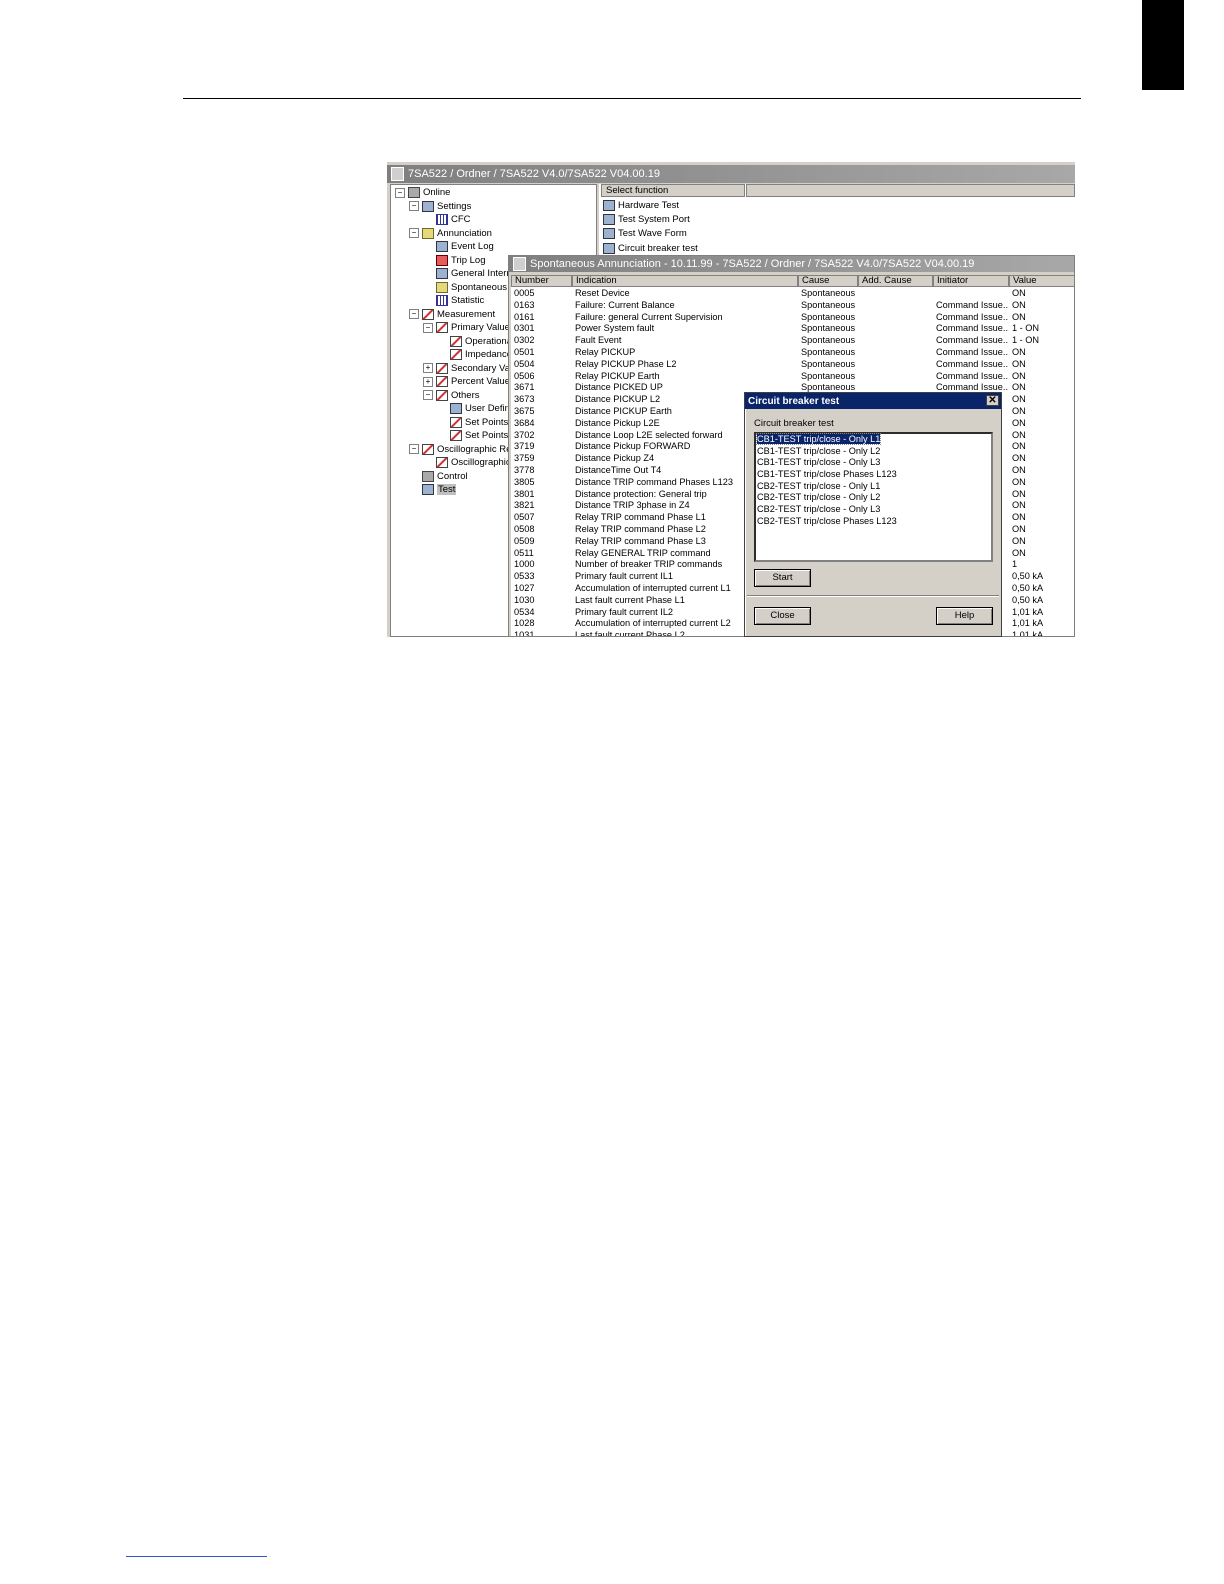 The width and height of the screenshot is (1224, 1584). What do you see at coordinates (524, 576) in the screenshot?
I see `table-cell: 0533` at bounding box center [524, 576].